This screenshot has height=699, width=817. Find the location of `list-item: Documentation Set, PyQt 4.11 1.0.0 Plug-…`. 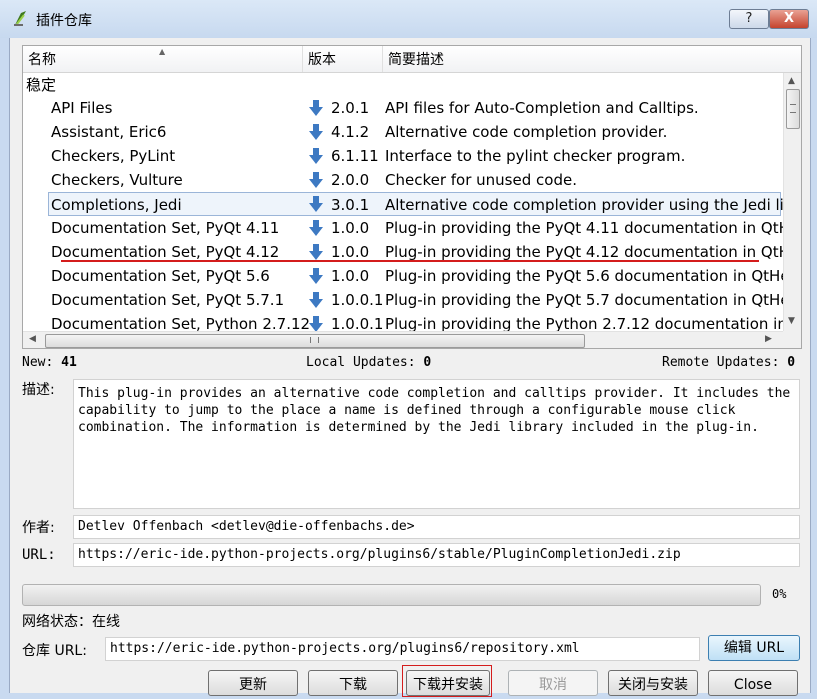

list-item: Documentation Set, PyQt 4.11 1.0.0 Plug-… is located at coordinates (406, 228).